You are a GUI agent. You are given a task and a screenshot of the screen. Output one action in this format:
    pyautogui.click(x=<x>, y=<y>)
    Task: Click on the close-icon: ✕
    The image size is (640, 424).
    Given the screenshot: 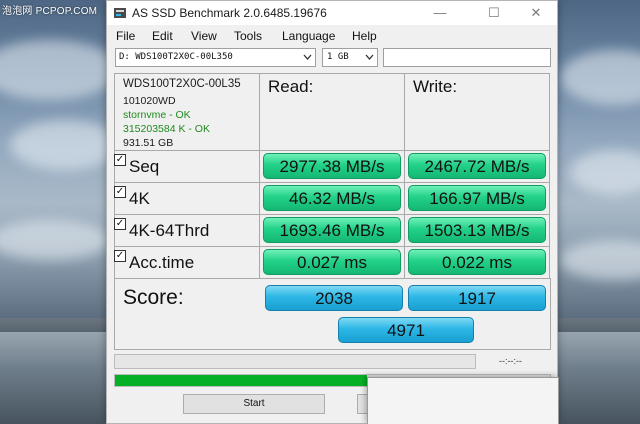 What is the action you would take?
    pyautogui.click(x=536, y=13)
    